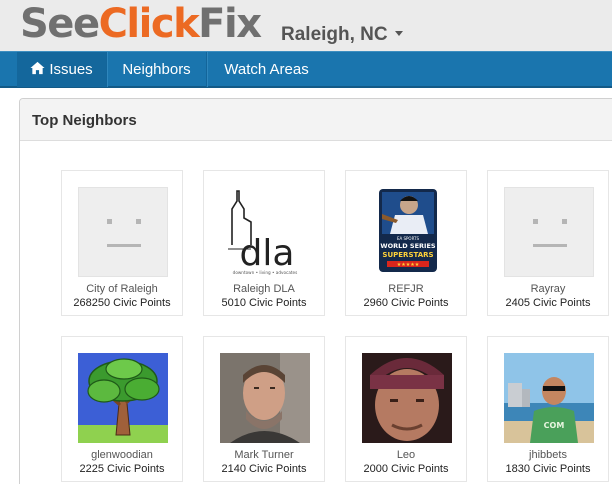  I want to click on panel-header: Top Neighbors, so click(316, 120).